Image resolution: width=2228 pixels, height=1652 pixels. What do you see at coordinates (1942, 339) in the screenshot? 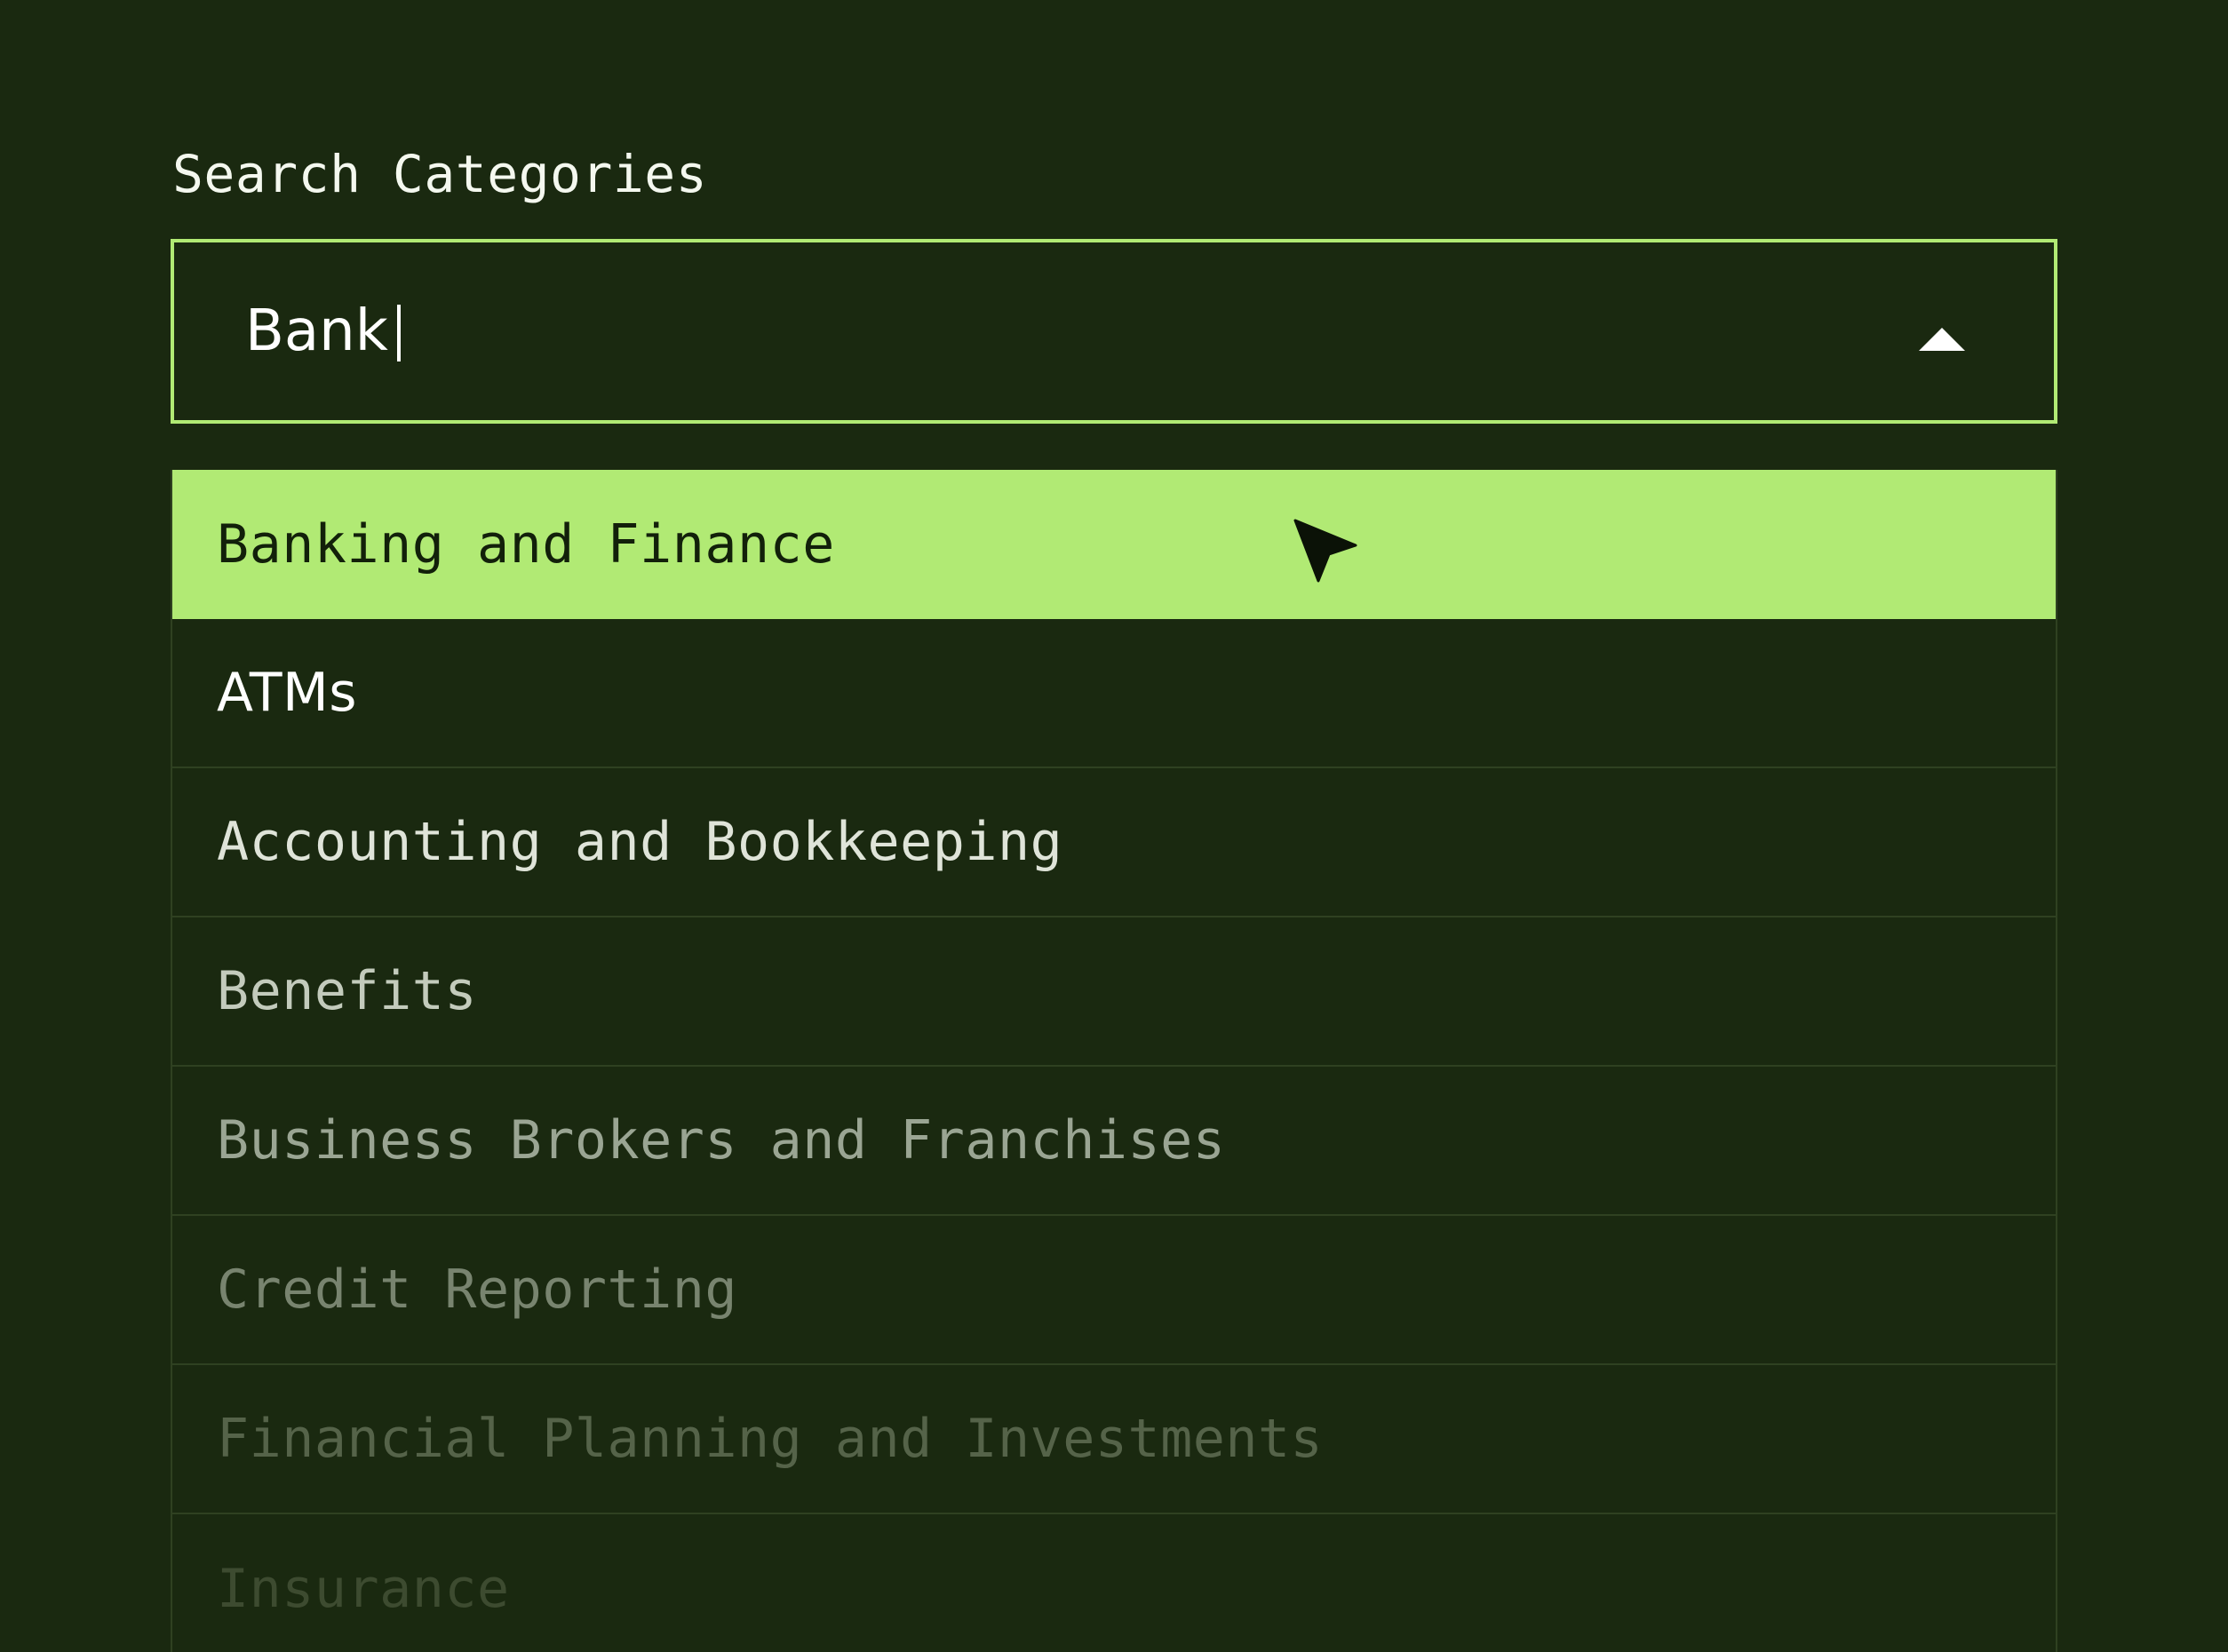
I see `caret-up-icon` at bounding box center [1942, 339].